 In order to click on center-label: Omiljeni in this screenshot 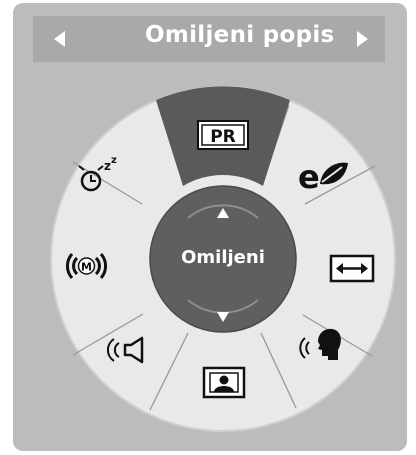, I will do `click(223, 257)`.